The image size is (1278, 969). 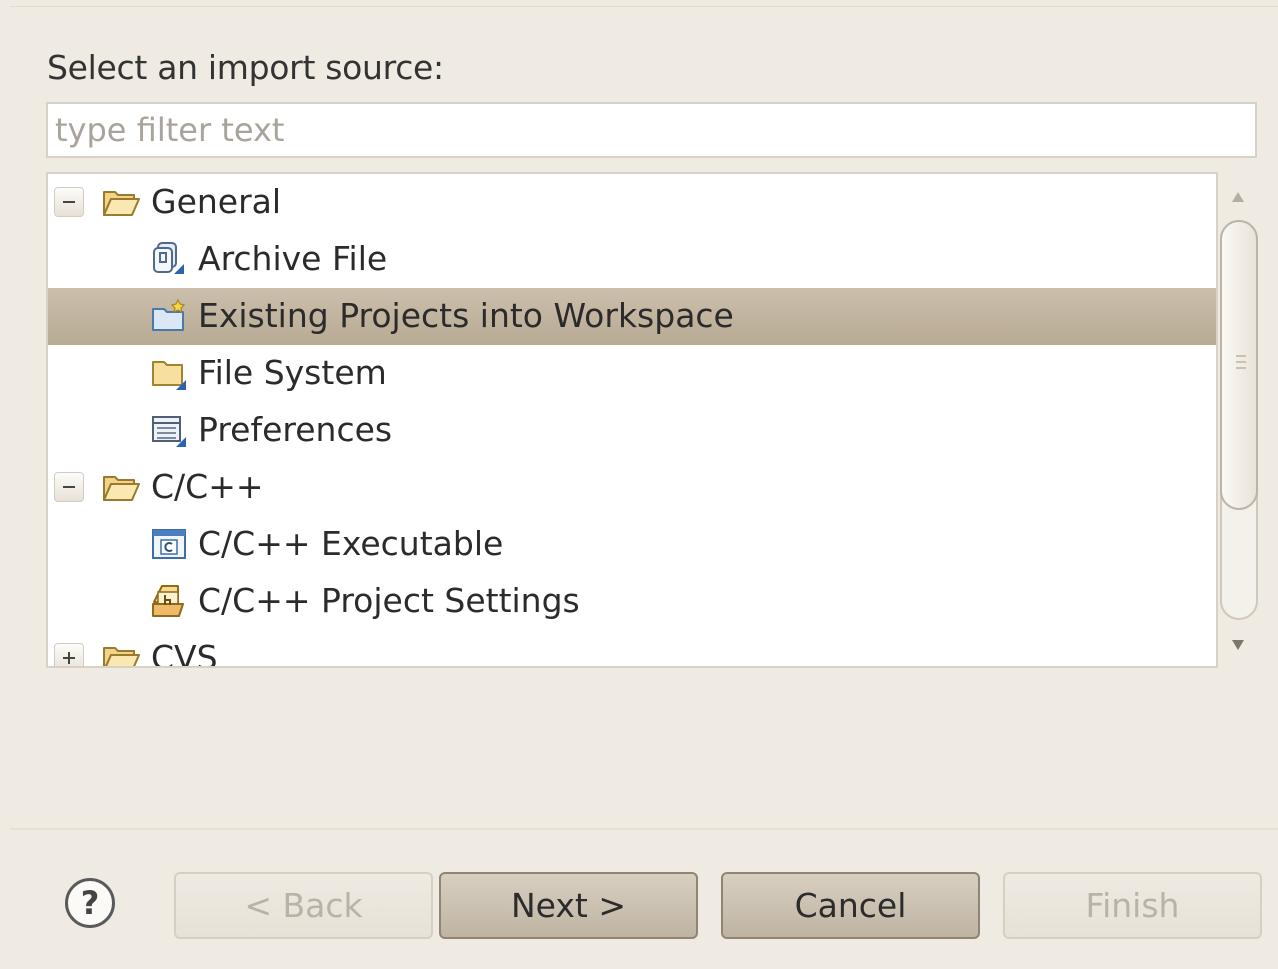 What do you see at coordinates (466, 315) in the screenshot?
I see `tree-item-label: Existing Projects into Workspace` at bounding box center [466, 315].